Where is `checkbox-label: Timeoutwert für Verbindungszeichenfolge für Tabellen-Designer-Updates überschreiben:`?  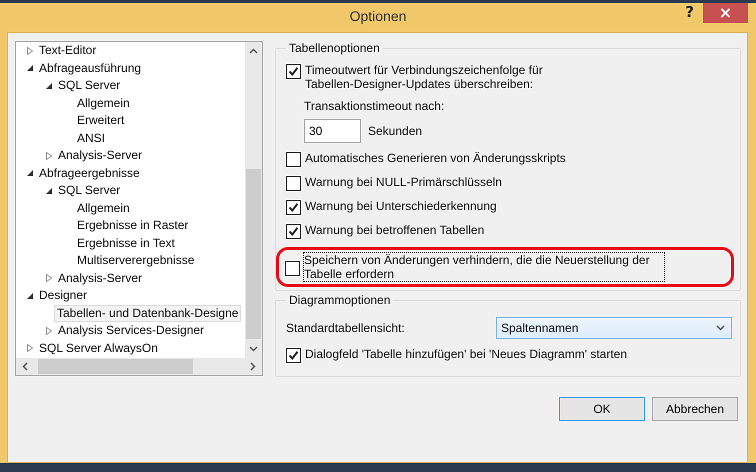
checkbox-label: Timeoutwert für Verbindungszeichenfolge für Tabellen-Designer-Updates überschreiben: is located at coordinates (442, 77).